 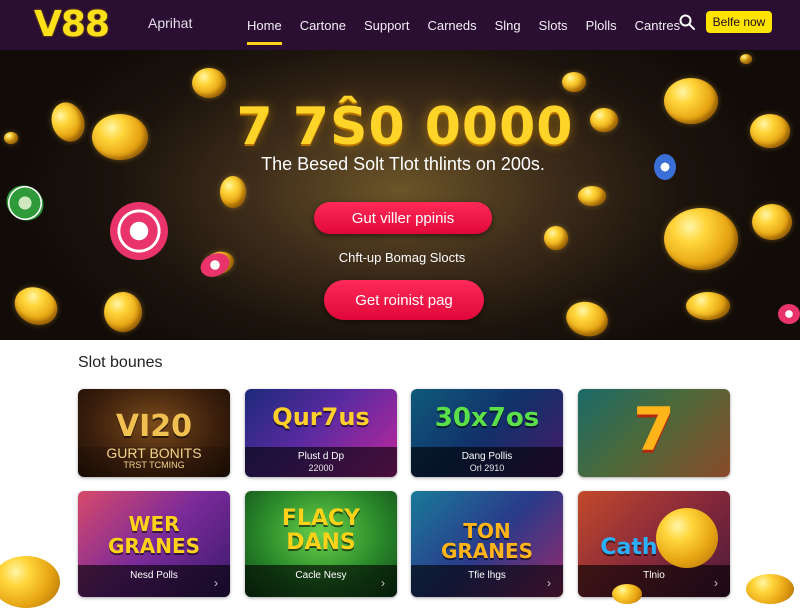 What do you see at coordinates (321, 468) in the screenshot?
I see `slot-card-subtitle: 22000` at bounding box center [321, 468].